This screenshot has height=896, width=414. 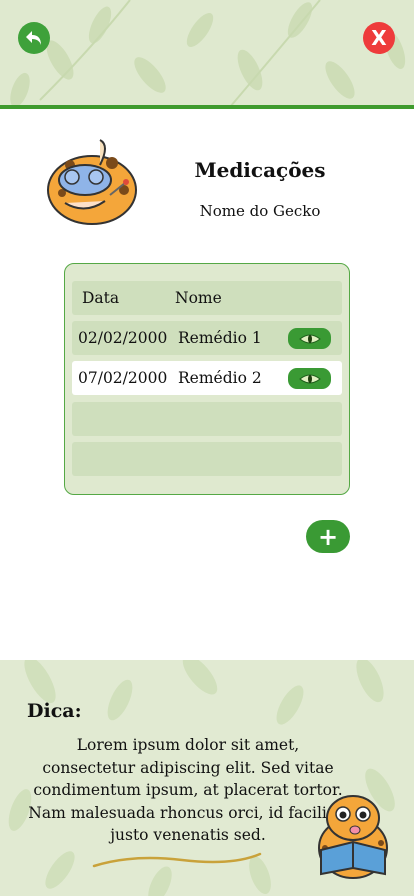 I want to click on close-button: X, so click(x=379, y=38).